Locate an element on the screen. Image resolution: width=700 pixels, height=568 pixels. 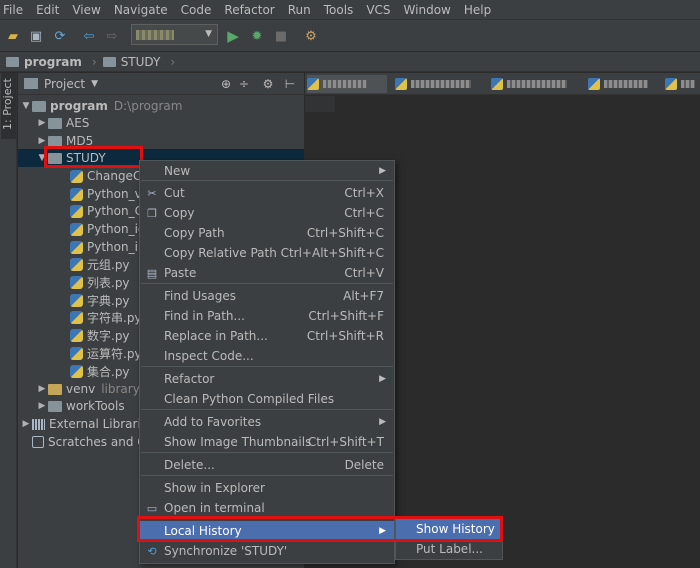
debug-icon: ✹ is located at coordinates (257, 36).